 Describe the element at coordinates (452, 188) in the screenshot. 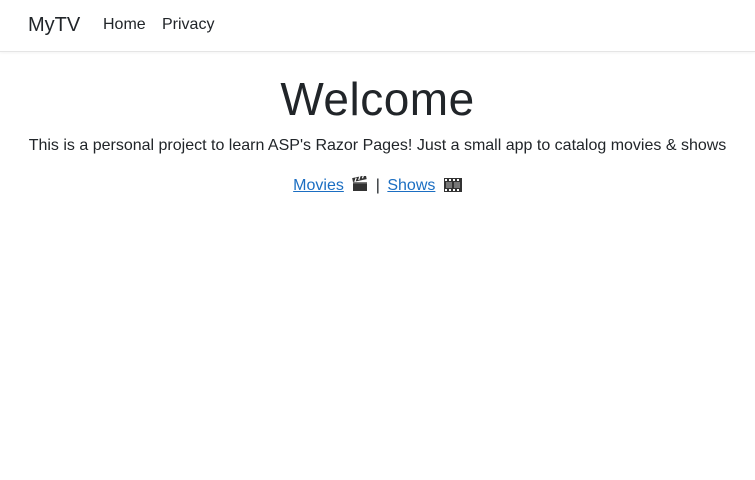

I see `film-frames-icon` at that location.